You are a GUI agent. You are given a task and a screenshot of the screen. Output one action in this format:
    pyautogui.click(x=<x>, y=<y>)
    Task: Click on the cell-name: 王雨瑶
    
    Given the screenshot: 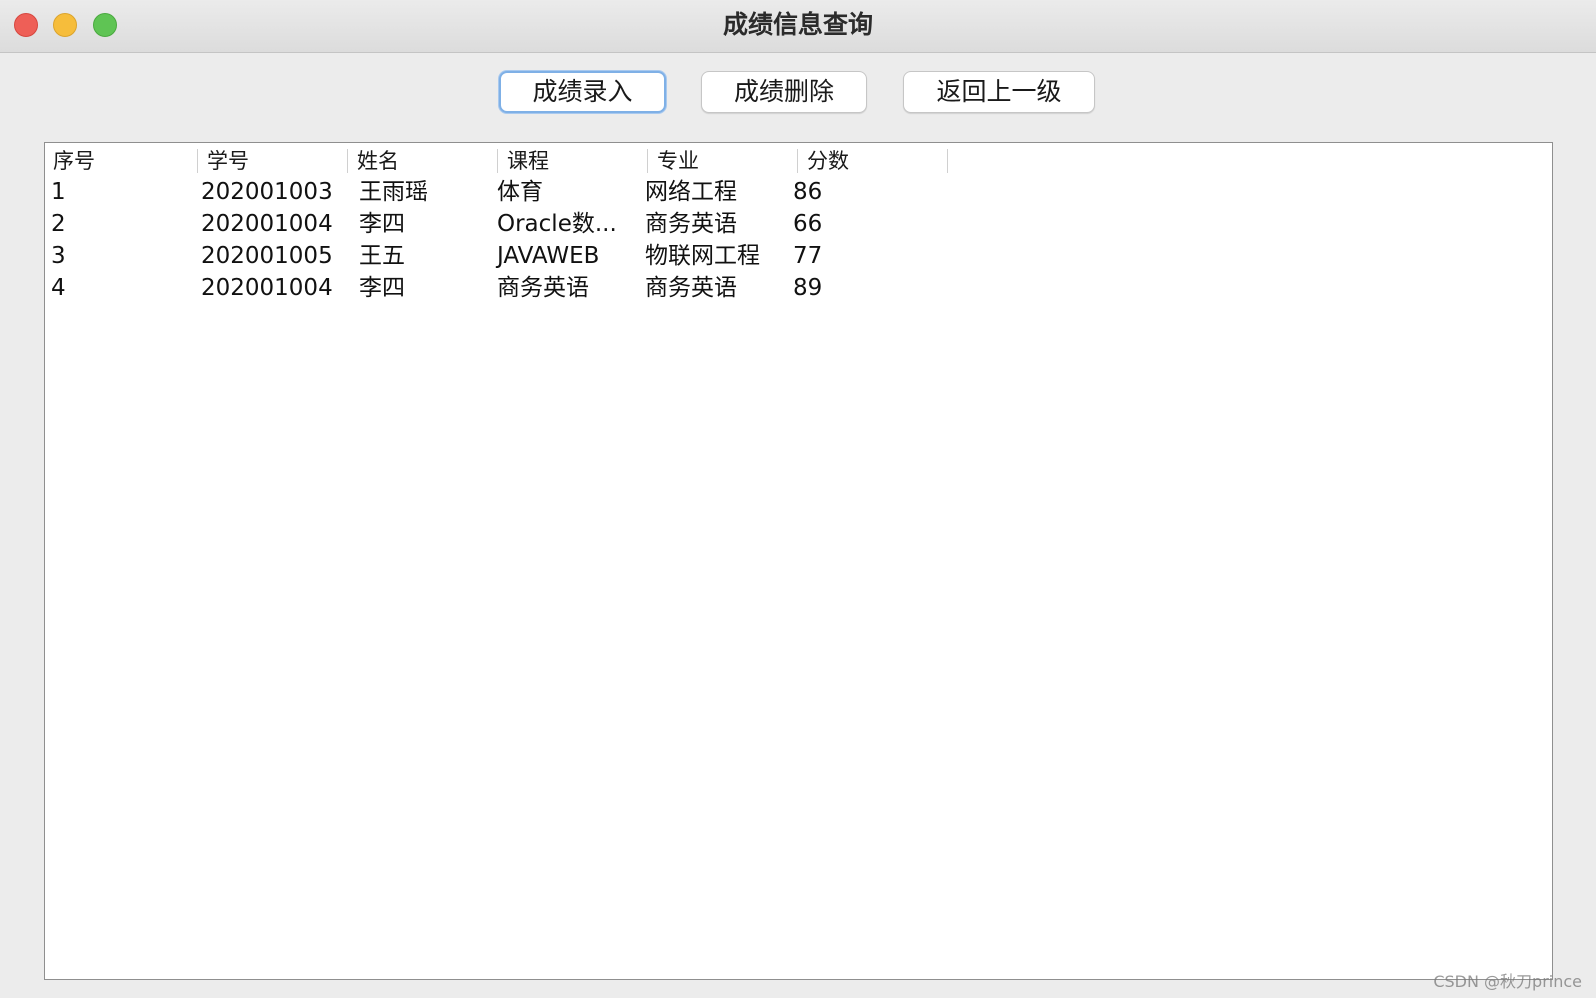 What is the action you would take?
    pyautogui.click(x=393, y=192)
    